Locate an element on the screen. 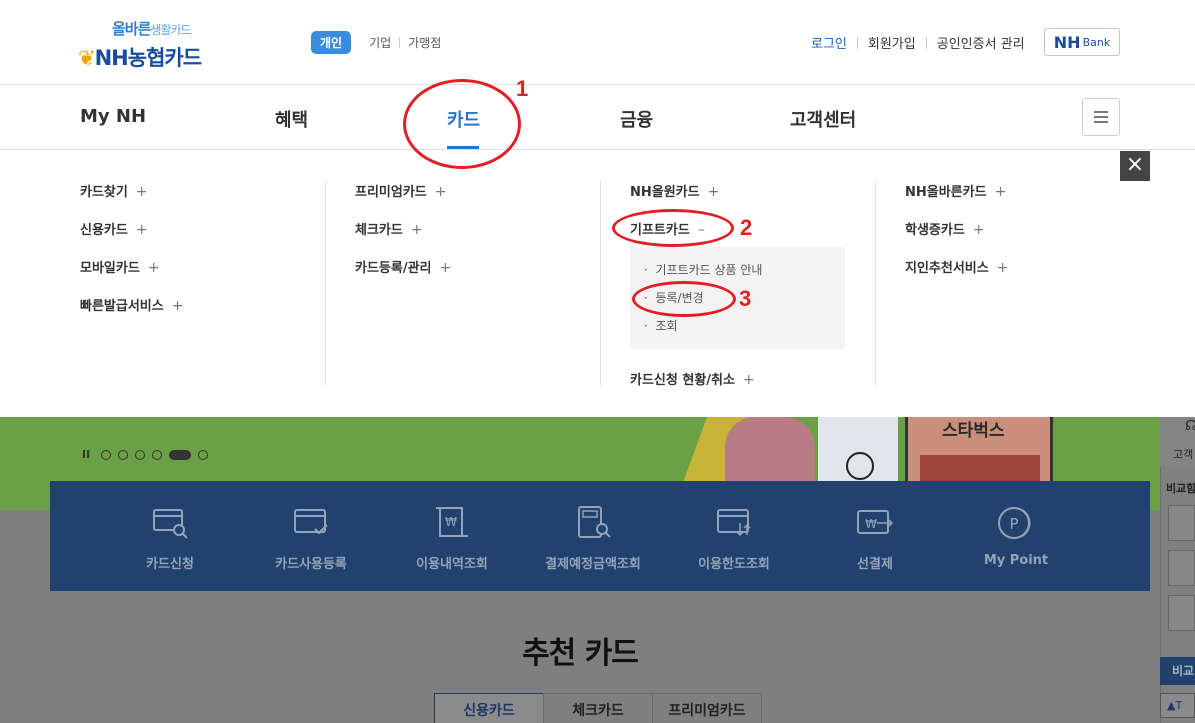 This screenshot has height=723, width=1195. quick-usage-history: ₩ 이용내역조회 is located at coordinates (452, 536).